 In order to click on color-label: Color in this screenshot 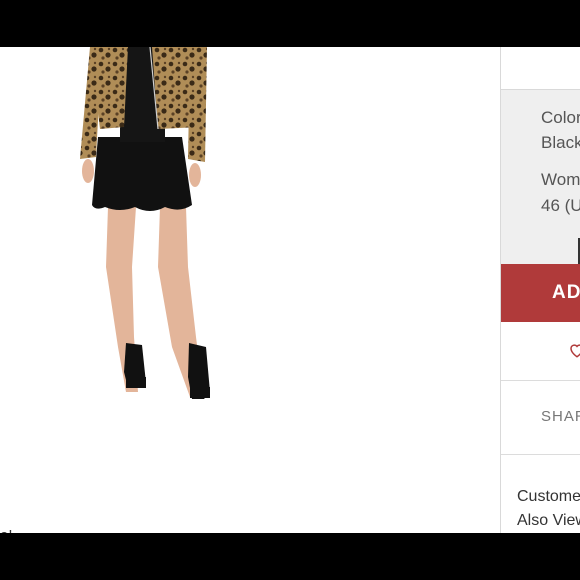, I will do `click(560, 117)`.